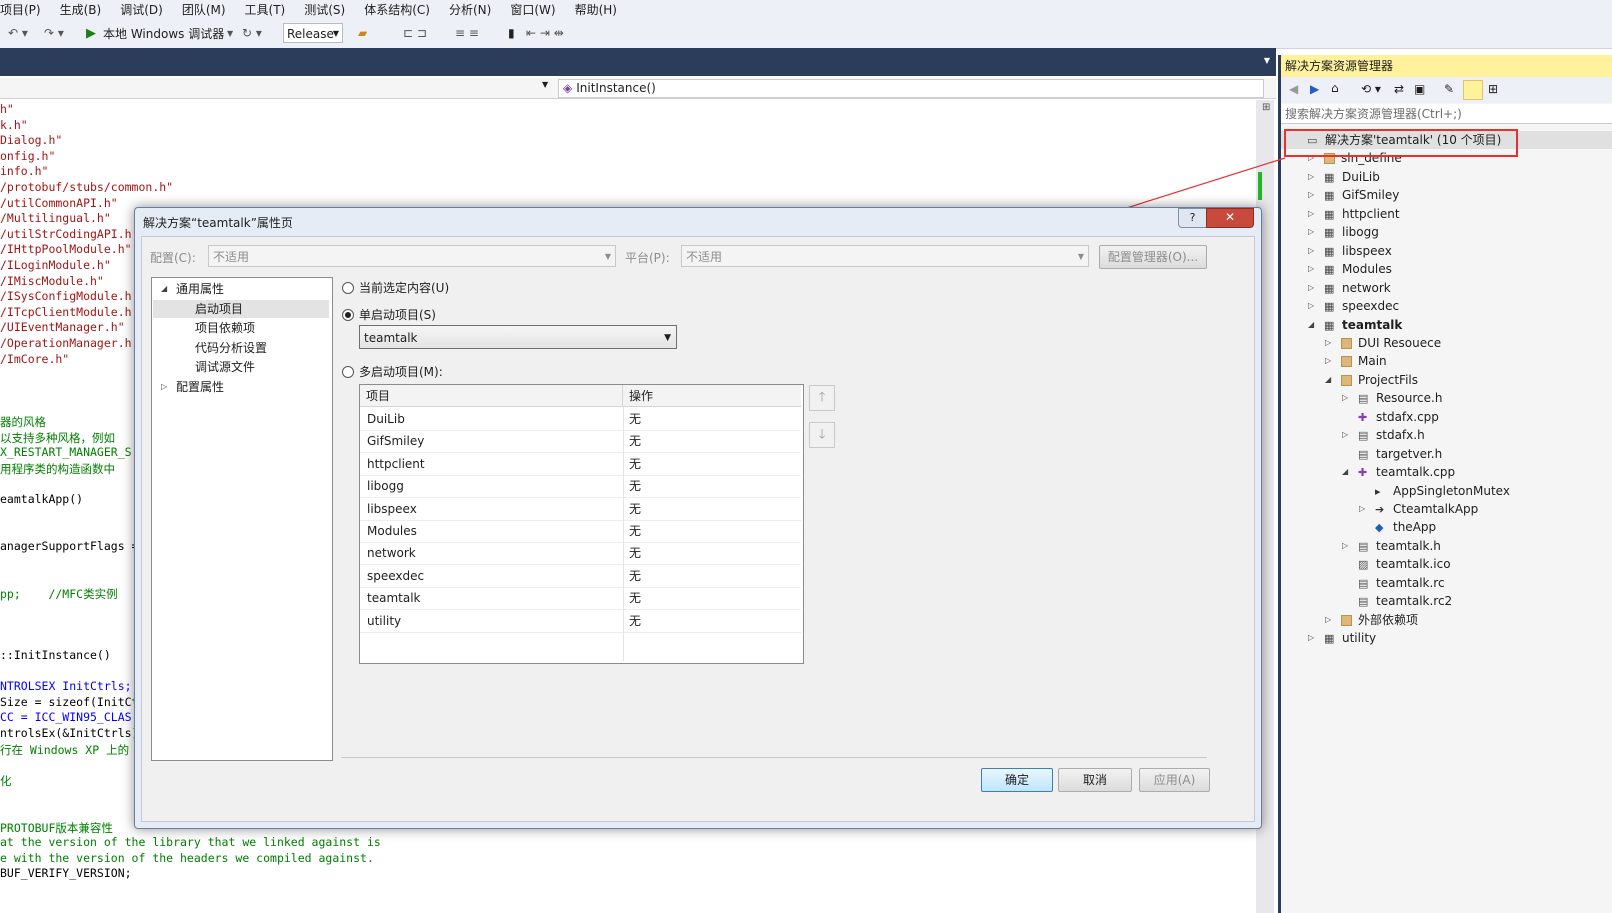 Image resolution: width=1612 pixels, height=913 pixels. What do you see at coordinates (200, 289) in the screenshot?
I see `property-tree-item: 通用属性` at bounding box center [200, 289].